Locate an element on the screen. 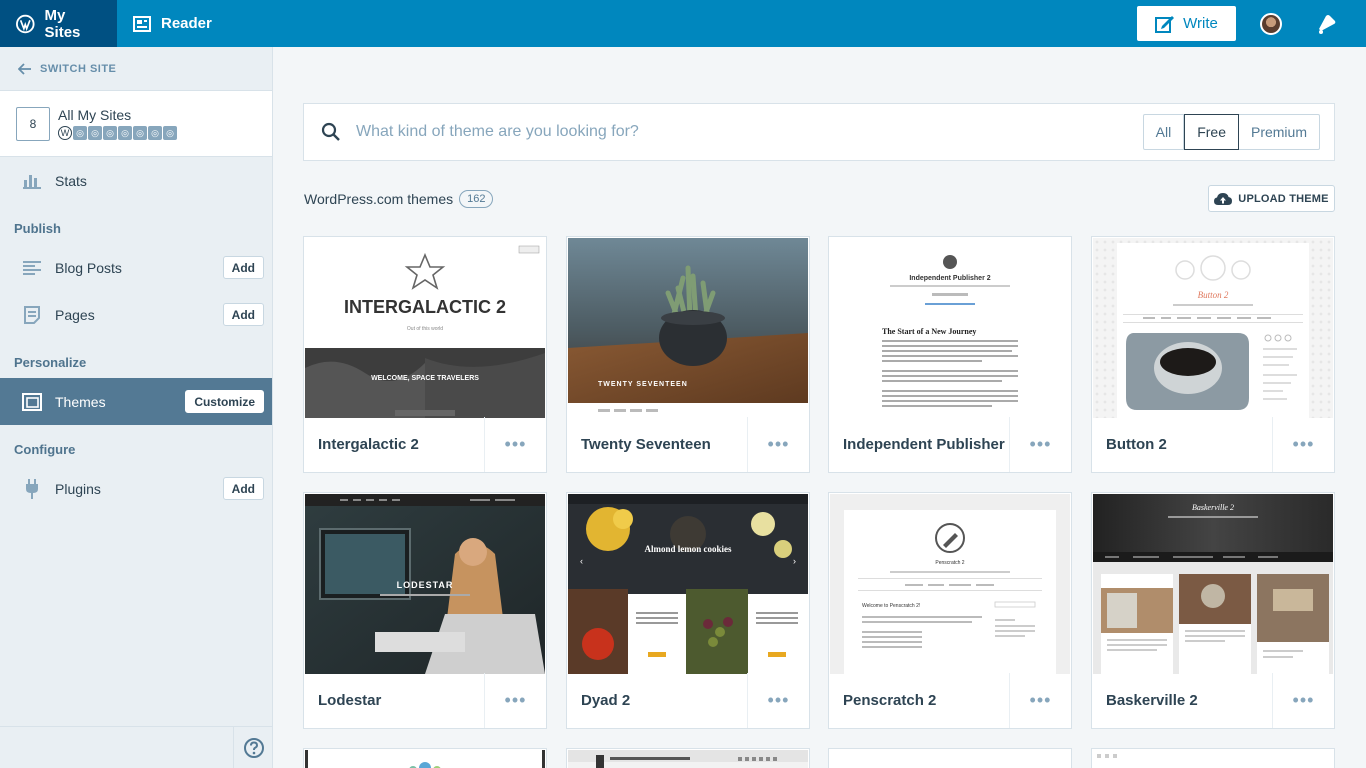  posts-icon is located at coordinates (32, 268).